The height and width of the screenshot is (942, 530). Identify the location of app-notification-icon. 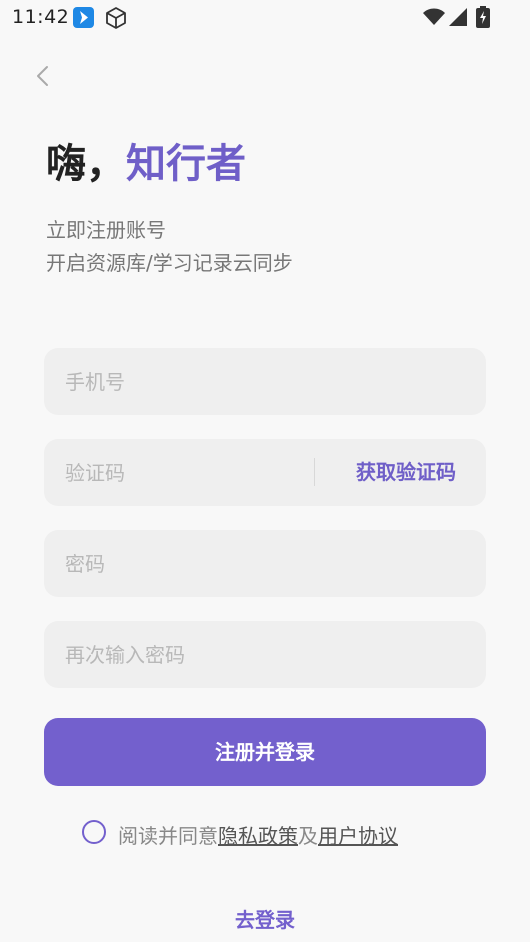
(83, 17).